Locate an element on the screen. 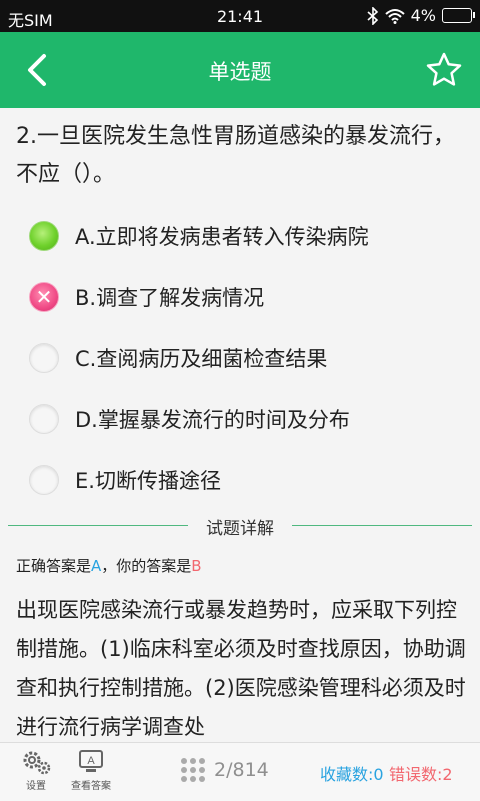 The height and width of the screenshot is (801, 480). option-e: E.切断传播途径 is located at coordinates (240, 479).